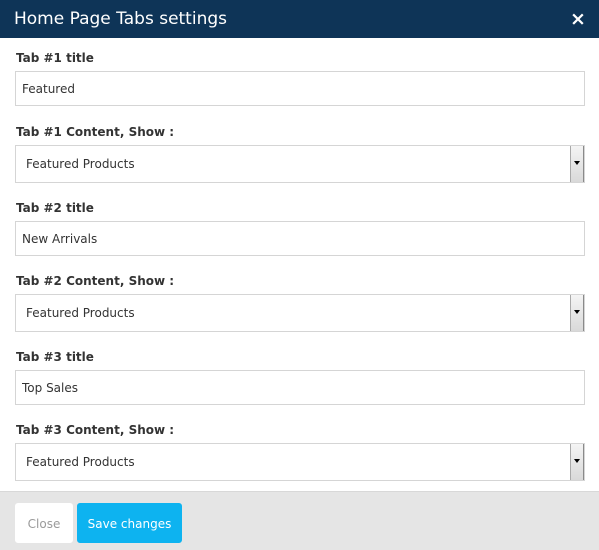  What do you see at coordinates (80, 164) in the screenshot?
I see `tab1-content-selected: Featured Products` at bounding box center [80, 164].